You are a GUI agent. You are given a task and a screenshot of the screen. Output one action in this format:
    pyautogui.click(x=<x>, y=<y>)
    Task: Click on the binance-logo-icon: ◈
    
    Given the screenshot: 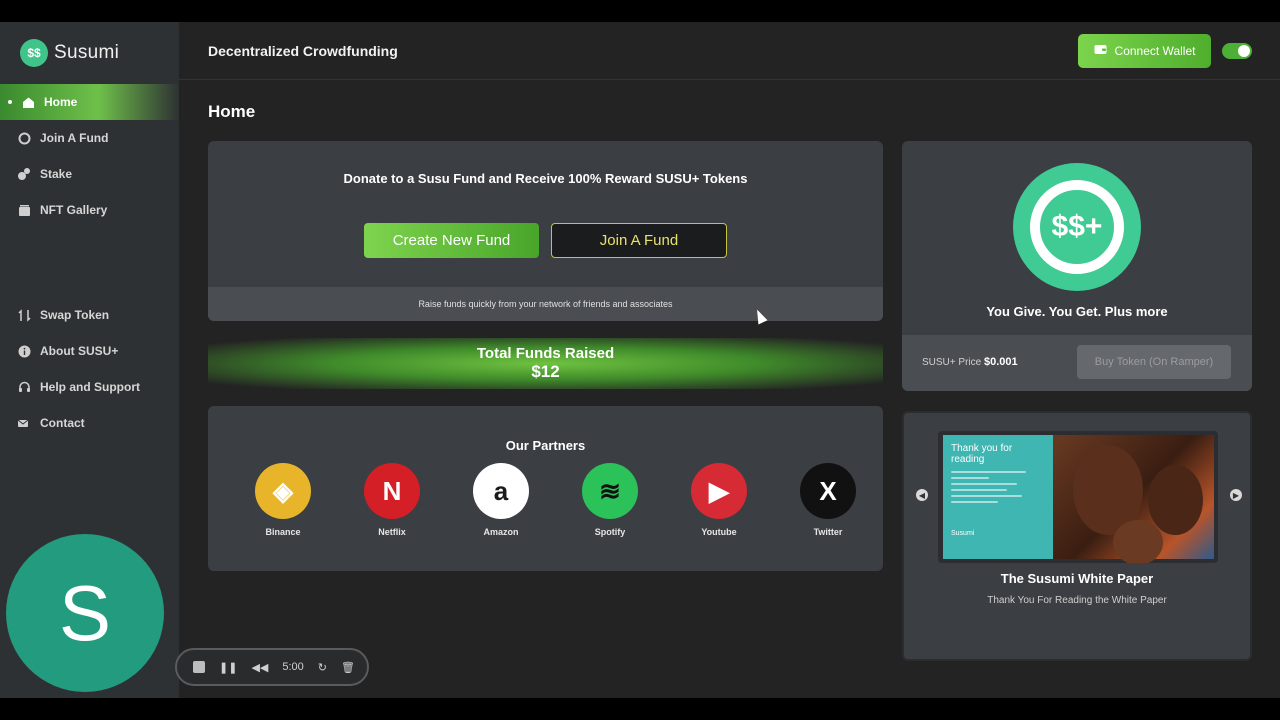 What is the action you would take?
    pyautogui.click(x=283, y=491)
    